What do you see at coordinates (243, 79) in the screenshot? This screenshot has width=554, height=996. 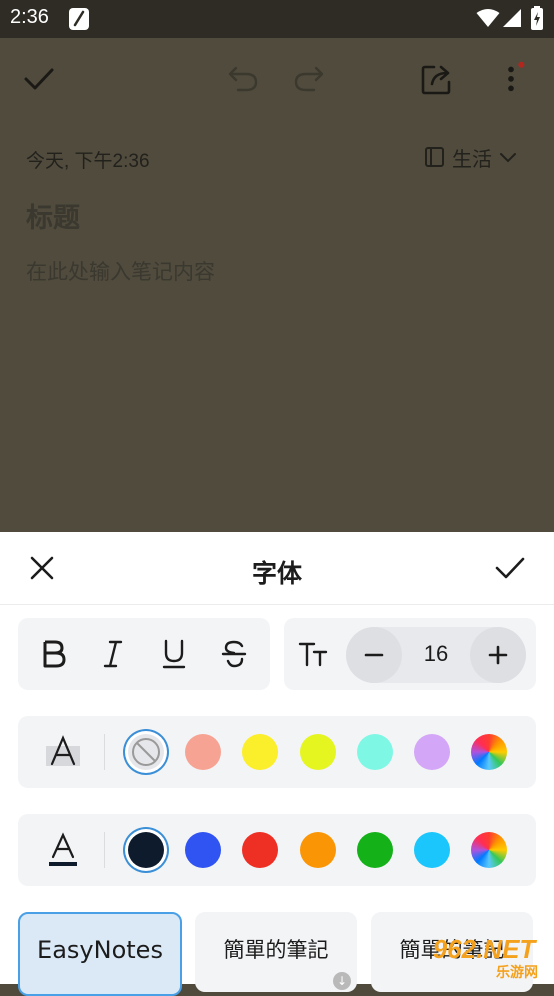 I see `undo-icon` at bounding box center [243, 79].